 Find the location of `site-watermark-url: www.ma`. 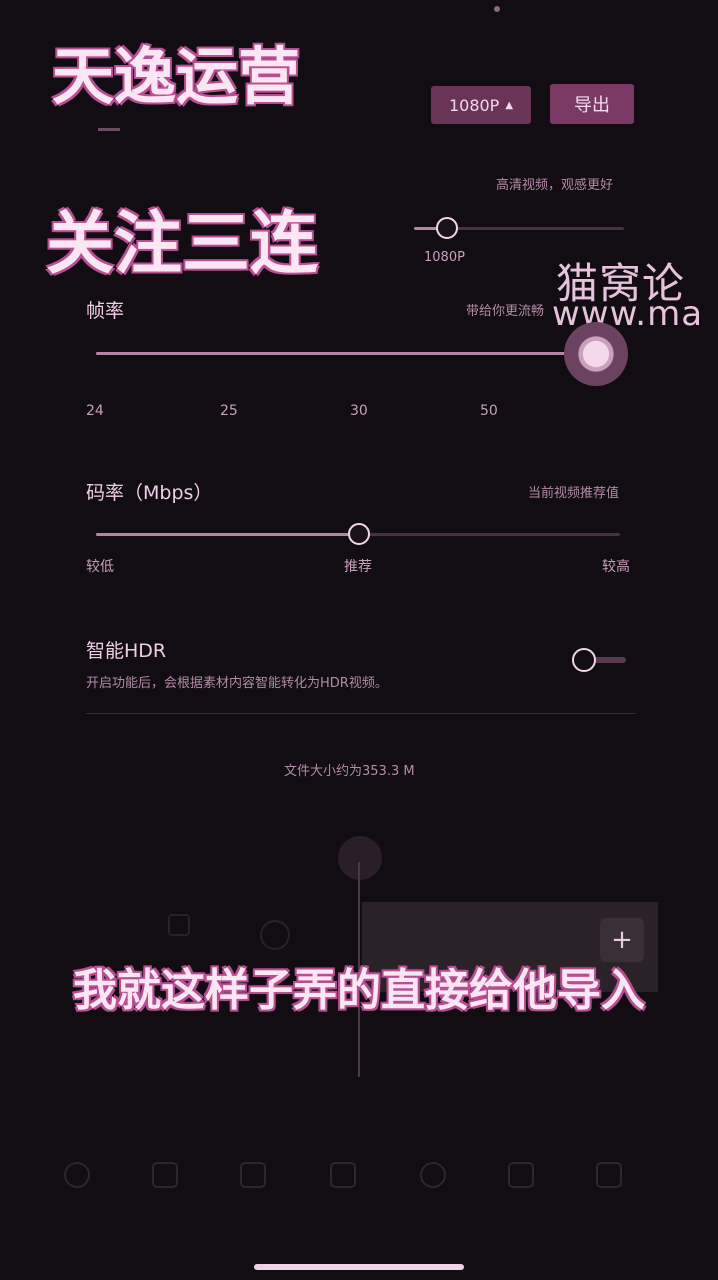

site-watermark-url: www.ma is located at coordinates (628, 314).